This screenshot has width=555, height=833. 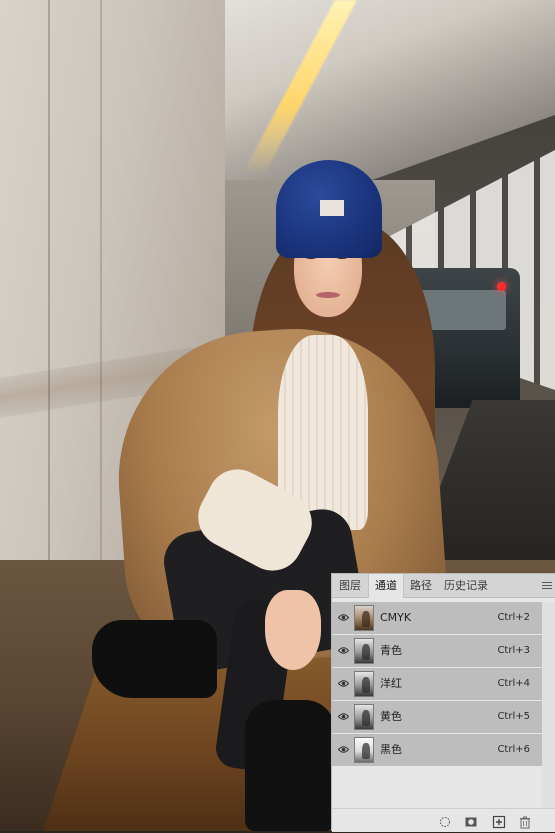 I want to click on channel-name: 青色, so click(x=391, y=650).